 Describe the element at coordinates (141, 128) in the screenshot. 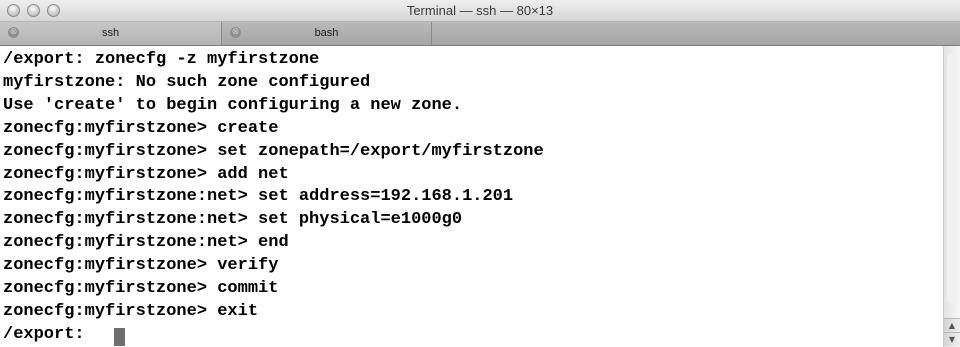

I see `terminal-line: zonecfg:myfirstzone> create` at that location.